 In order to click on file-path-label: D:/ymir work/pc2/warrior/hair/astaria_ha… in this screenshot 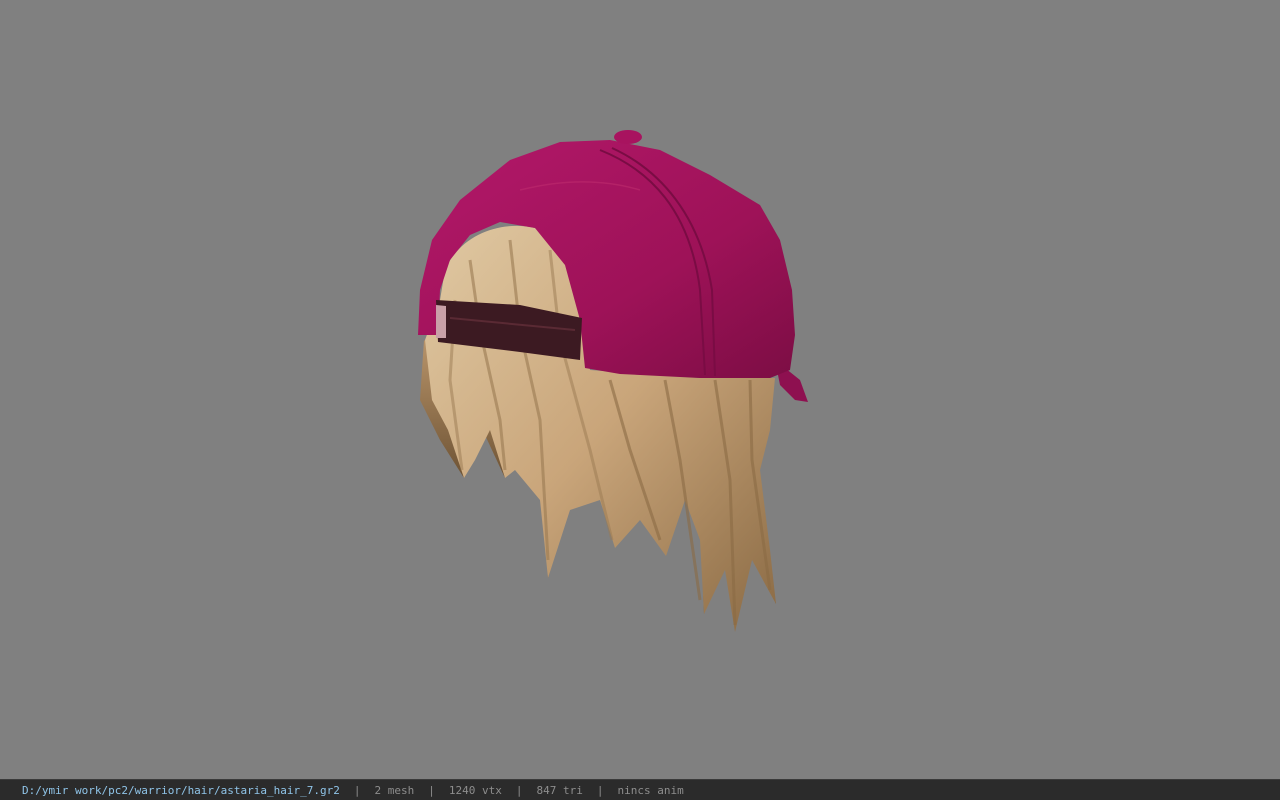, I will do `click(181, 790)`.